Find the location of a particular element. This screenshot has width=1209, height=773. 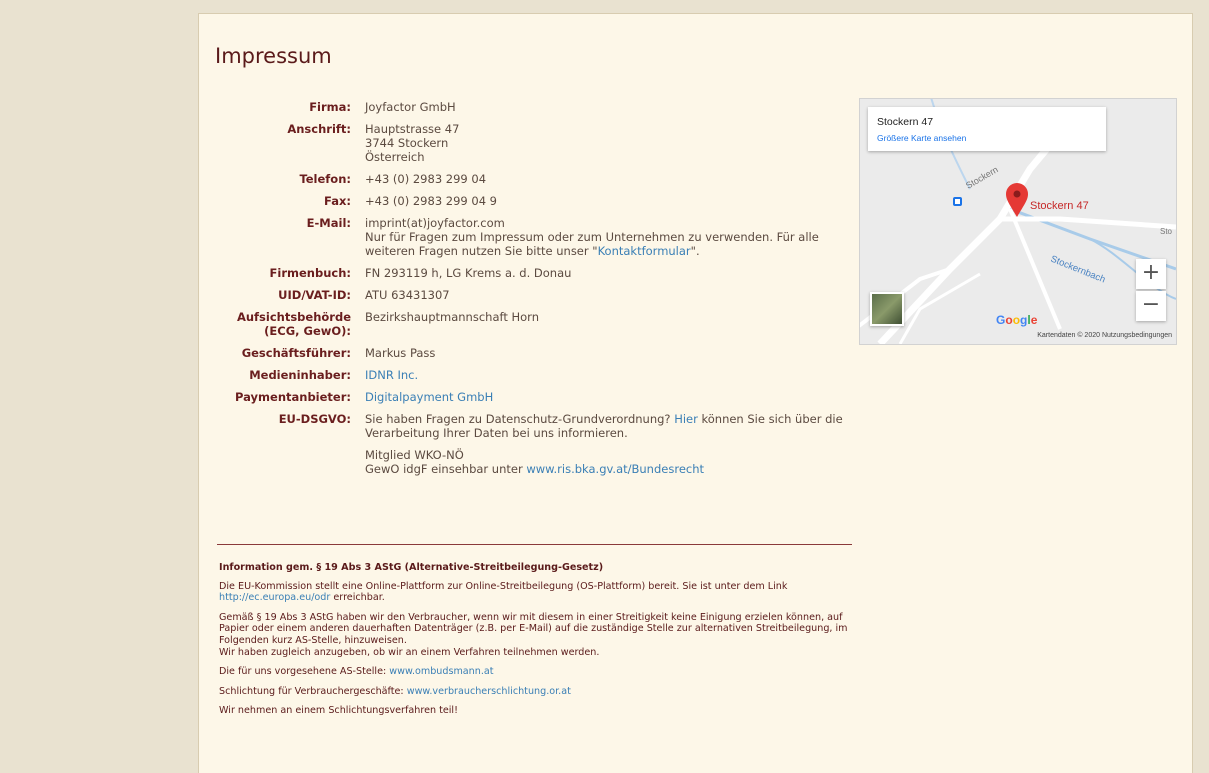

row-medieninhaber: Medieninhaber: IDNR Inc. is located at coordinates (538, 379).